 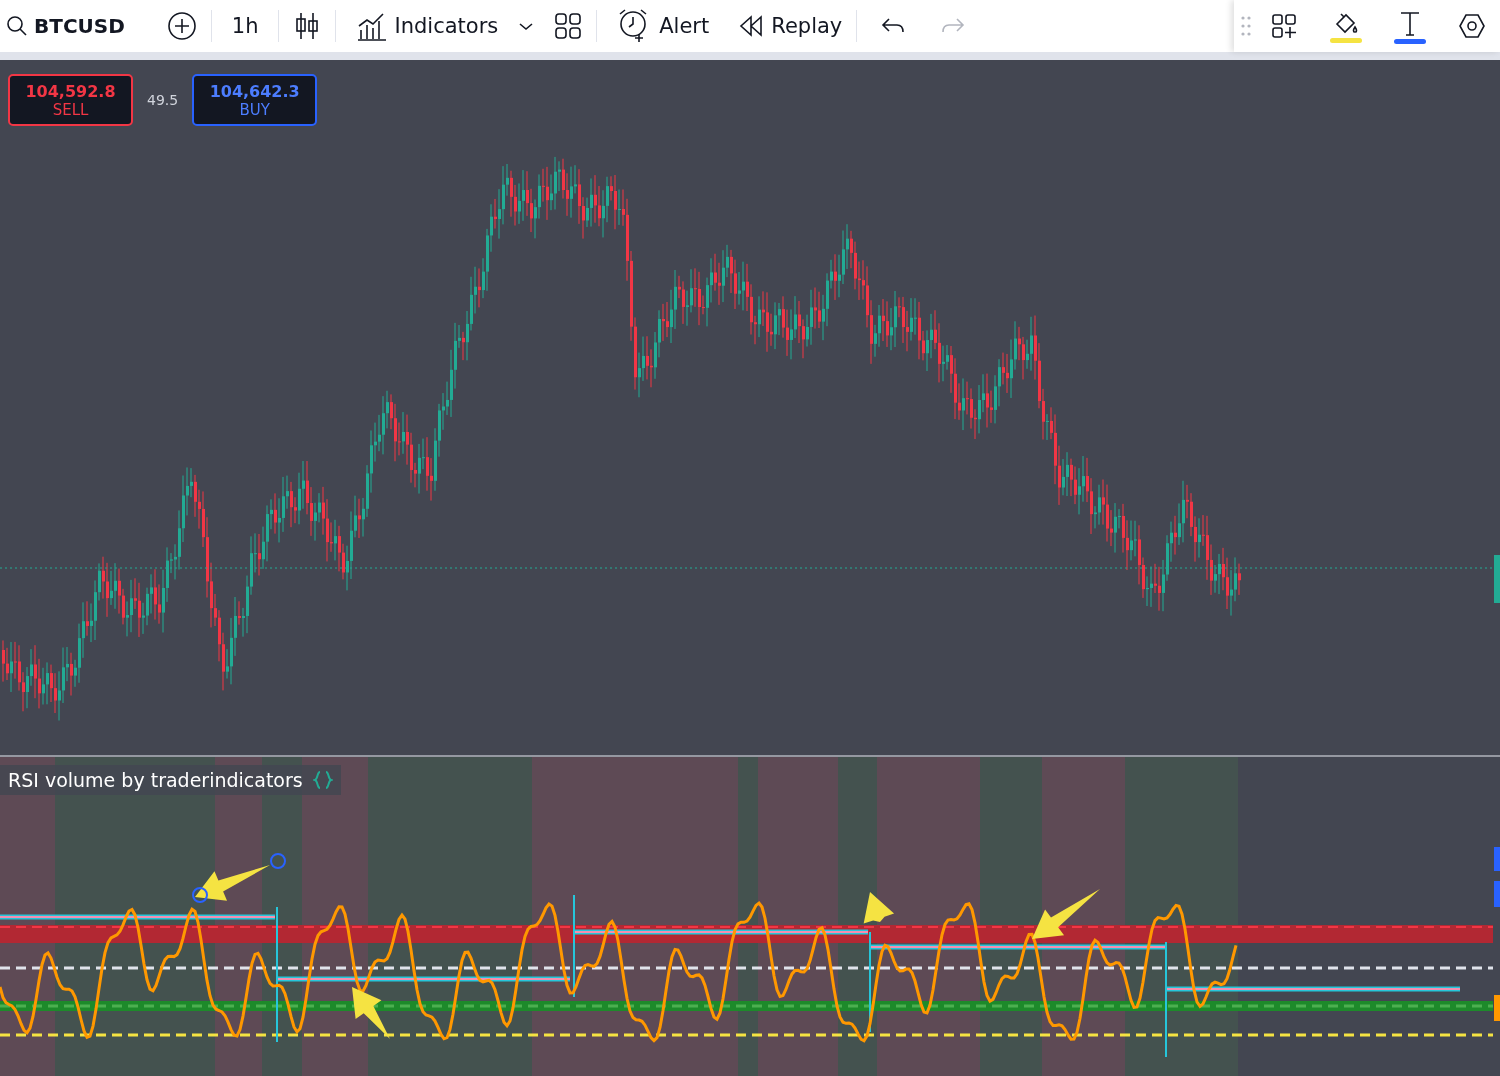 I want to click on buy-button: 104,642.3 BUY, so click(x=255, y=100).